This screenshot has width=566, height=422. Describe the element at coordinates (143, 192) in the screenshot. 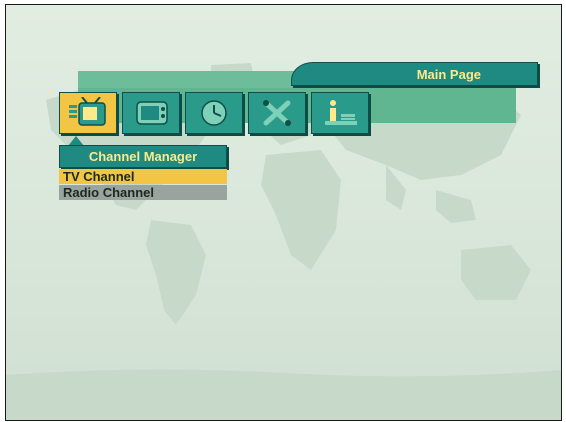

I see `menu-item-radio-channel: Radio Channel` at that location.